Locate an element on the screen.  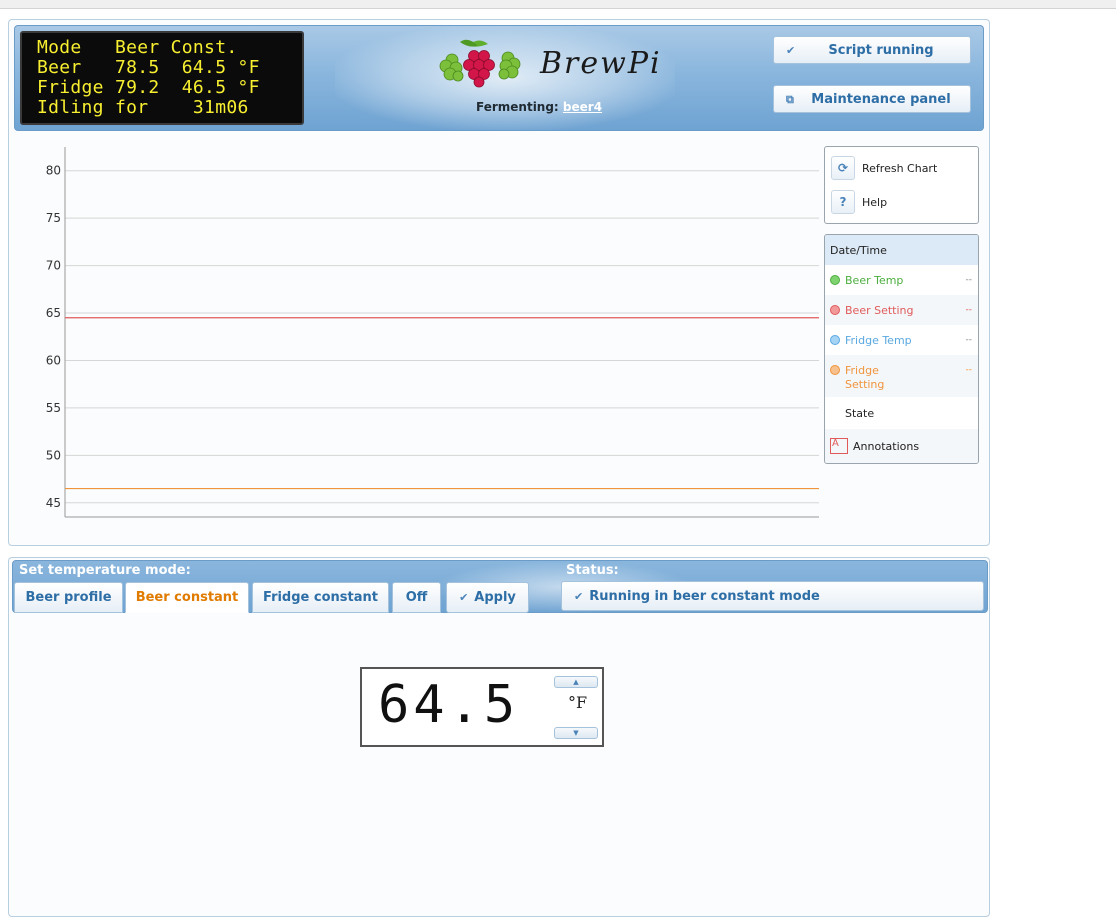
setpoint-value: 64.5 is located at coordinates (448, 705).